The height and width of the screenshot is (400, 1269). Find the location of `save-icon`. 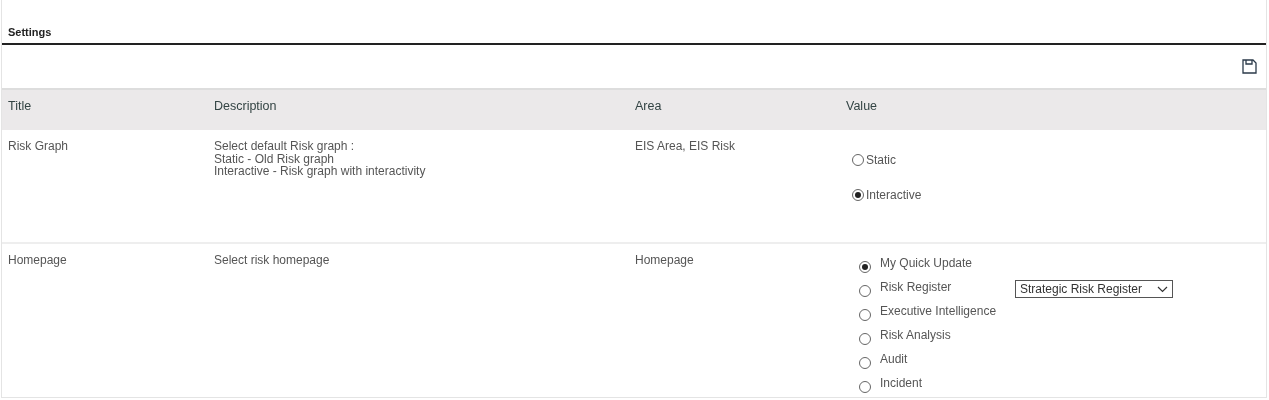

save-icon is located at coordinates (1249, 66).